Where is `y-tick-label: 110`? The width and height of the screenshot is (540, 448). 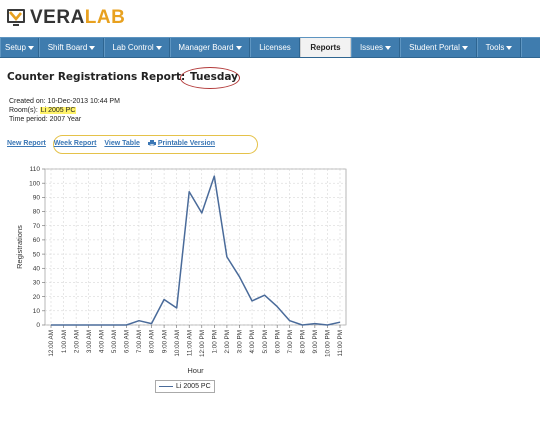
y-tick-label: 110 is located at coordinates (35, 169).